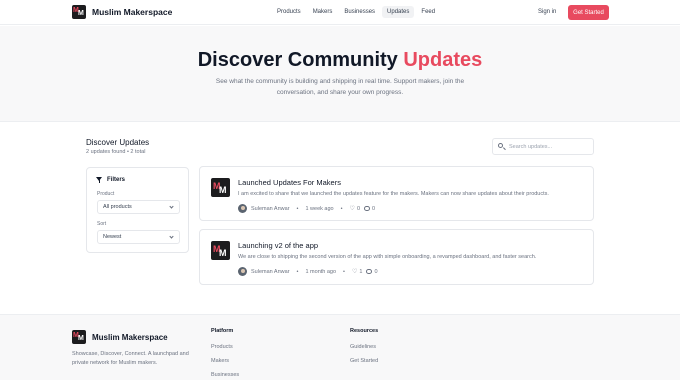 The width and height of the screenshot is (680, 380). Describe the element at coordinates (398, 12) in the screenshot. I see `nav-updates: Updates` at that location.